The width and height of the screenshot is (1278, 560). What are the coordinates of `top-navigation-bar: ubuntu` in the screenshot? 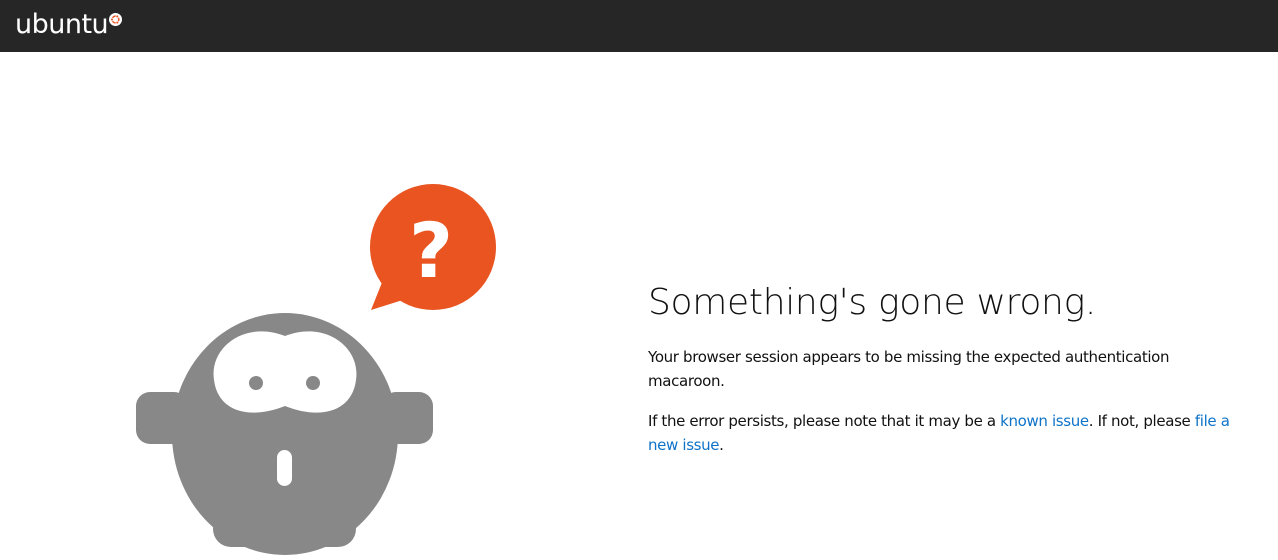 It's located at (639, 26).